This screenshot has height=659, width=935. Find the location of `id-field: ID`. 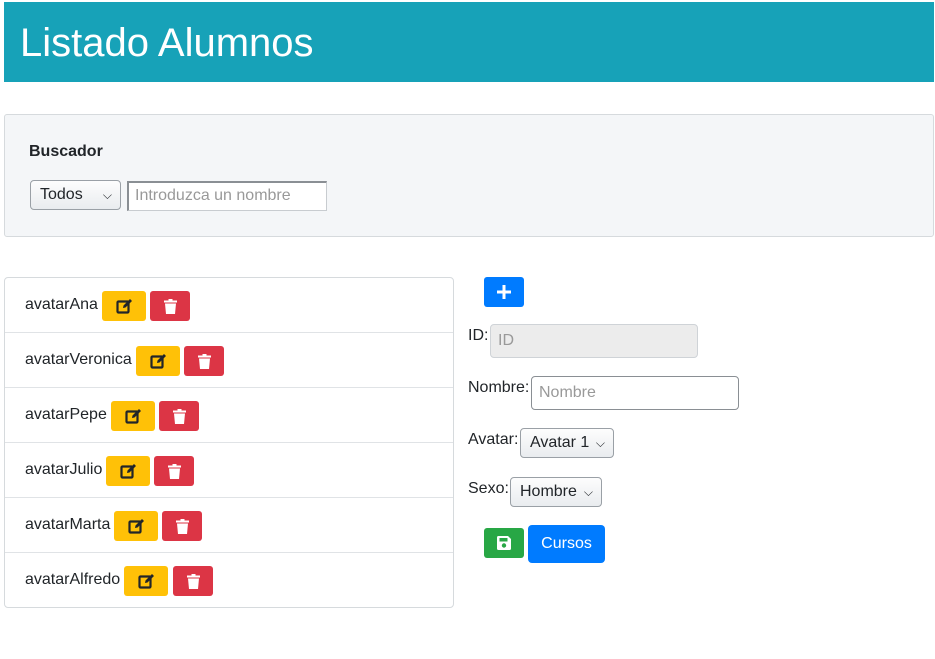

id-field: ID is located at coordinates (594, 341).